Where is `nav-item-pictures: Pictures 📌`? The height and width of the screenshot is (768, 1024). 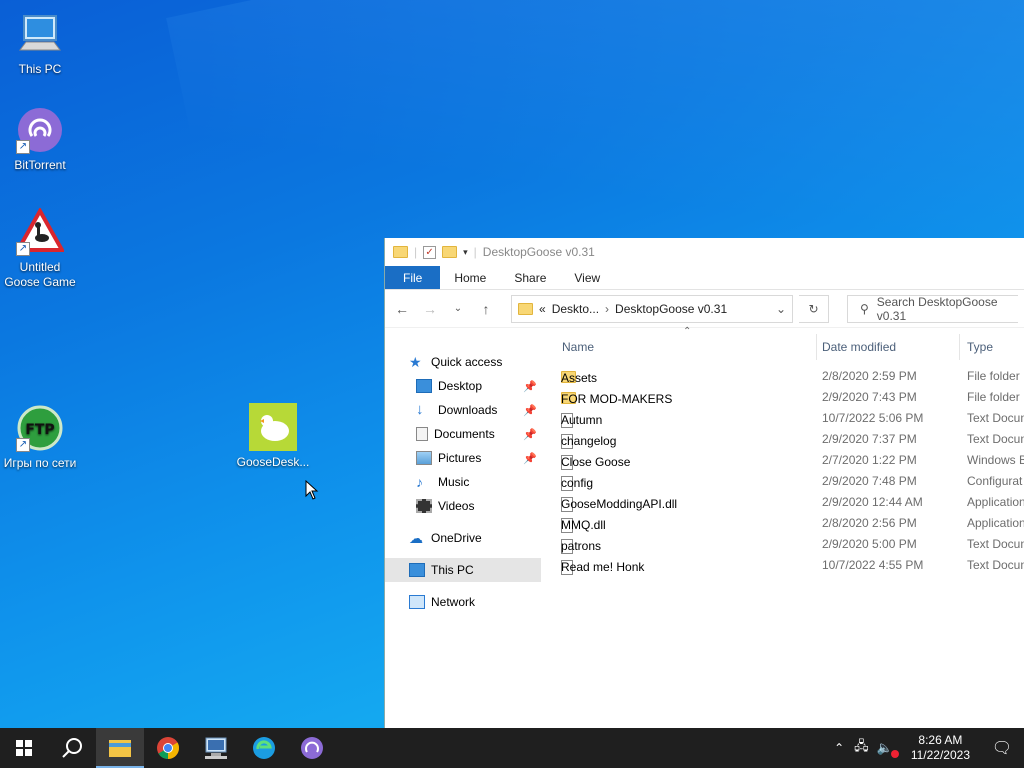
nav-item-pictures: Pictures 📌 is located at coordinates (463, 458).